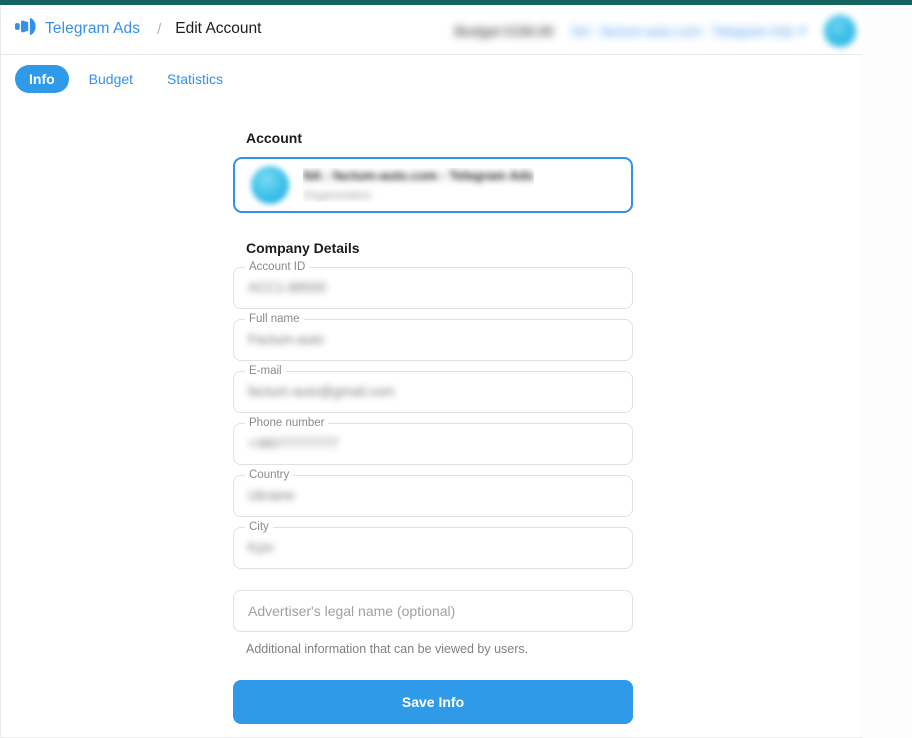  I want to click on field-value: factum-auto@gmail.com, so click(321, 391).